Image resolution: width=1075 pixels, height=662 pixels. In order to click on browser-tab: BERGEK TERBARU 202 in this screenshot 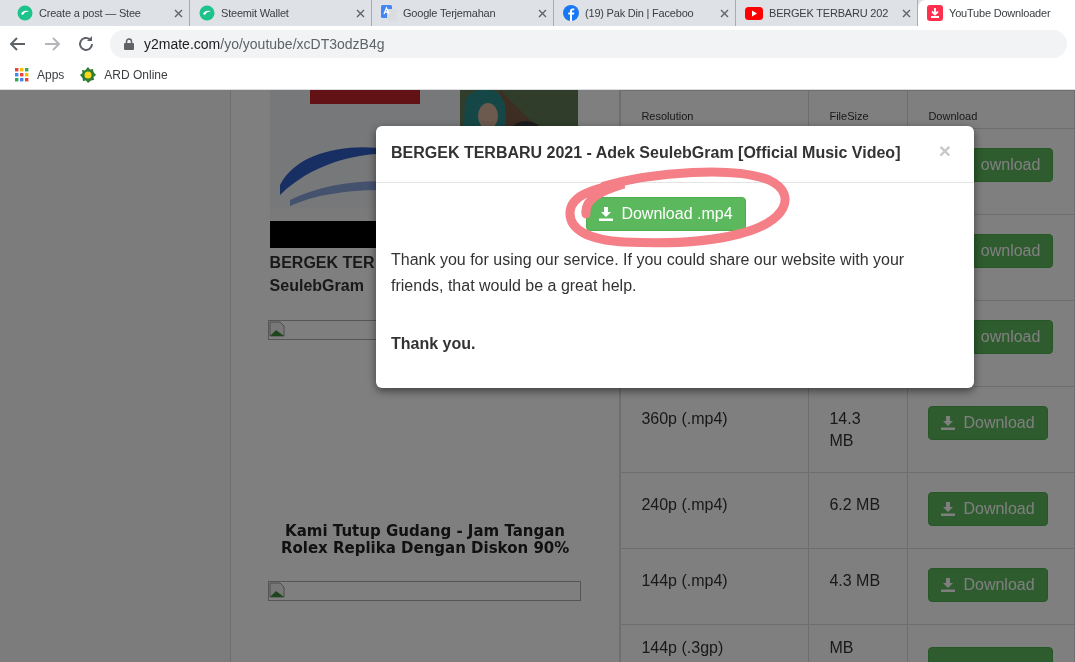, I will do `click(827, 13)`.